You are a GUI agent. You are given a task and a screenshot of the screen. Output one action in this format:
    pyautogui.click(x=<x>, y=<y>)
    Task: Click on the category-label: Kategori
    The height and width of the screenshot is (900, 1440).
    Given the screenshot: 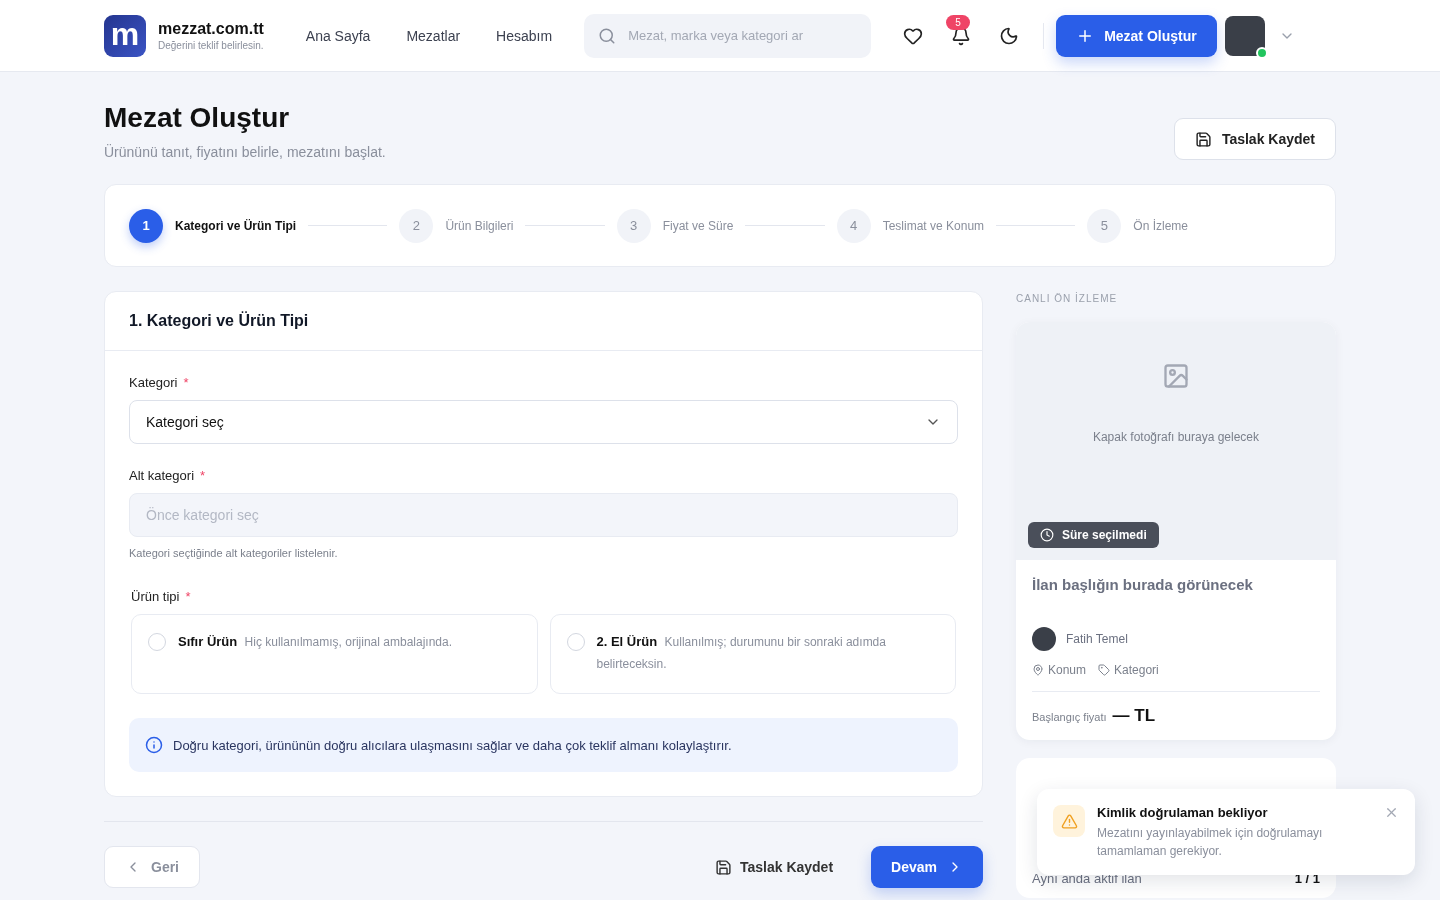 What is the action you would take?
    pyautogui.click(x=1128, y=670)
    